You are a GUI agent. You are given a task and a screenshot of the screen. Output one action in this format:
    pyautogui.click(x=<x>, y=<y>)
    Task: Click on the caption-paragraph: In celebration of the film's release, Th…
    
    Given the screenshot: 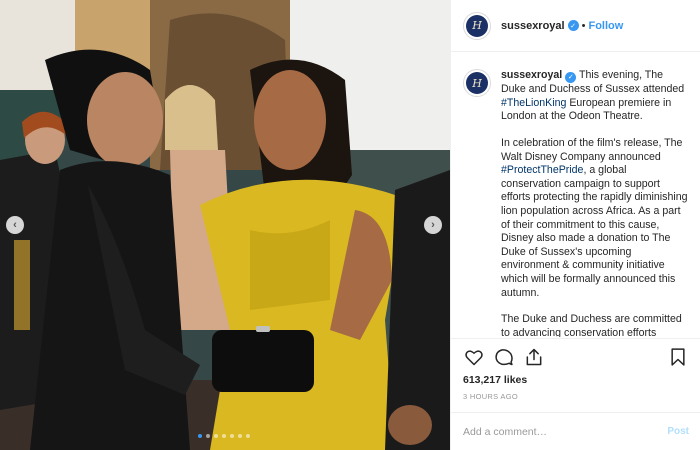 What is the action you would take?
    pyautogui.click(x=595, y=218)
    